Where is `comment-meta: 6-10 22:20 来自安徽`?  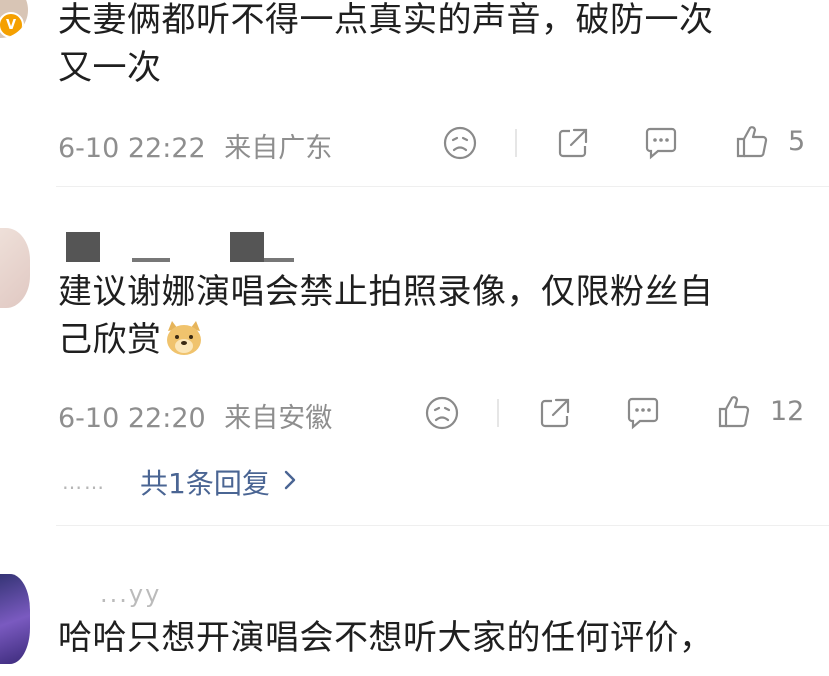 comment-meta: 6-10 22:20 来自安徽 is located at coordinates (195, 415).